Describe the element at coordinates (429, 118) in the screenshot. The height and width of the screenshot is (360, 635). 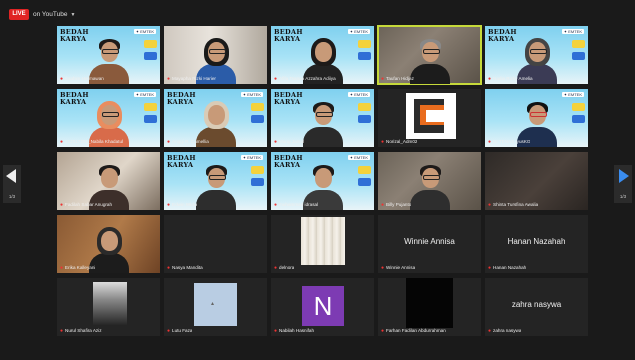
I see `video-tile: ● Norizal_Adm02` at that location.